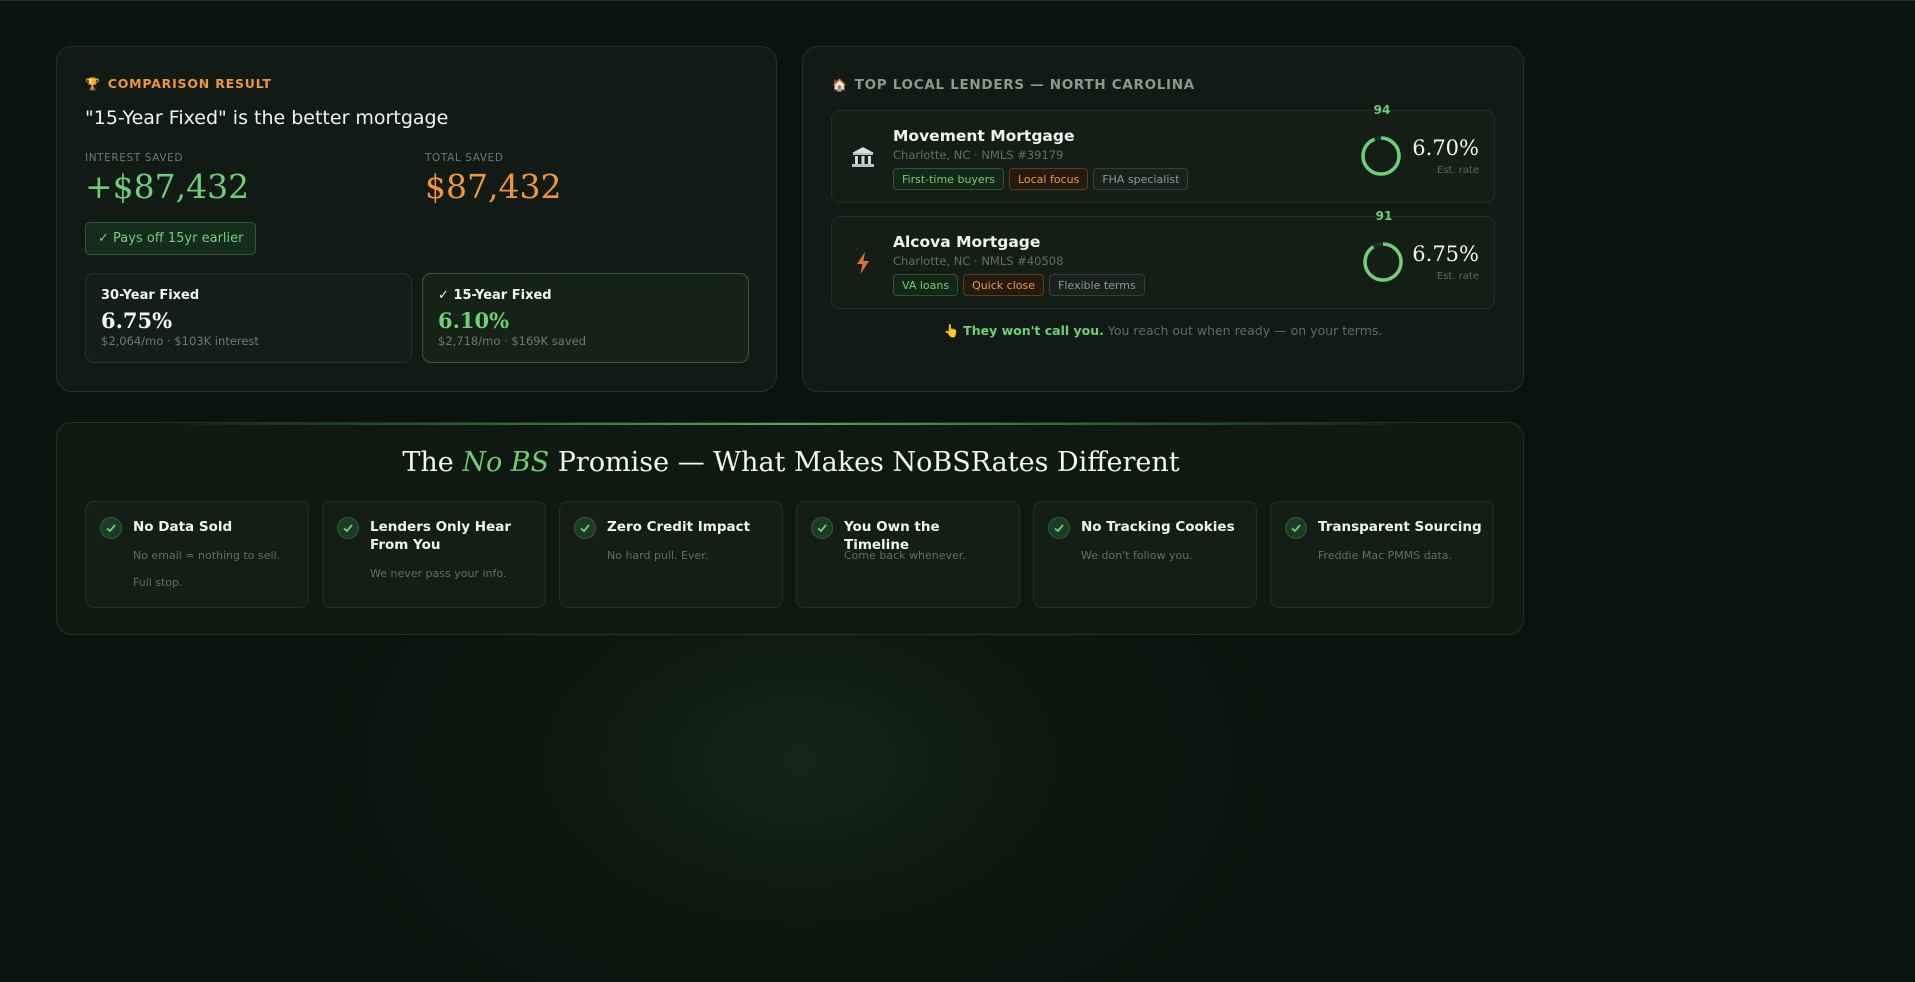  What do you see at coordinates (863, 157) in the screenshot?
I see `bank-icon` at bounding box center [863, 157].